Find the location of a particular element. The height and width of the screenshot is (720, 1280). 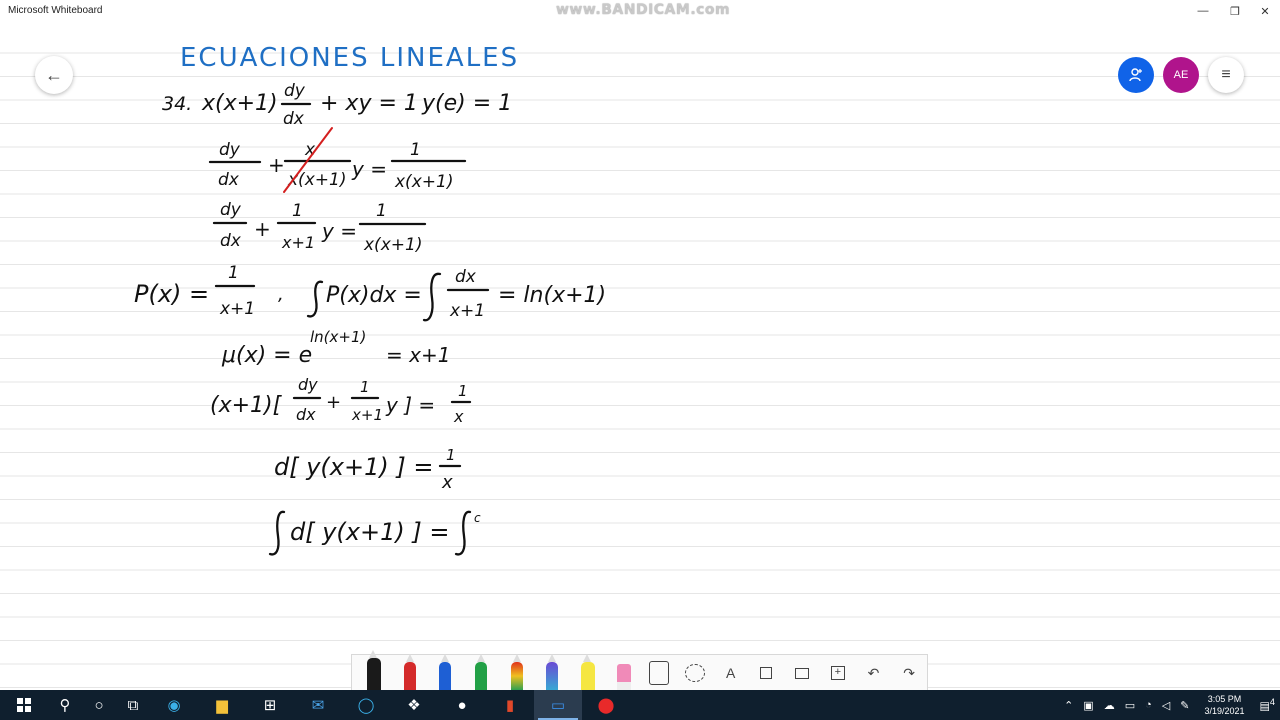

inking-toolbar: A + ↶ ↷ is located at coordinates (639, 670).